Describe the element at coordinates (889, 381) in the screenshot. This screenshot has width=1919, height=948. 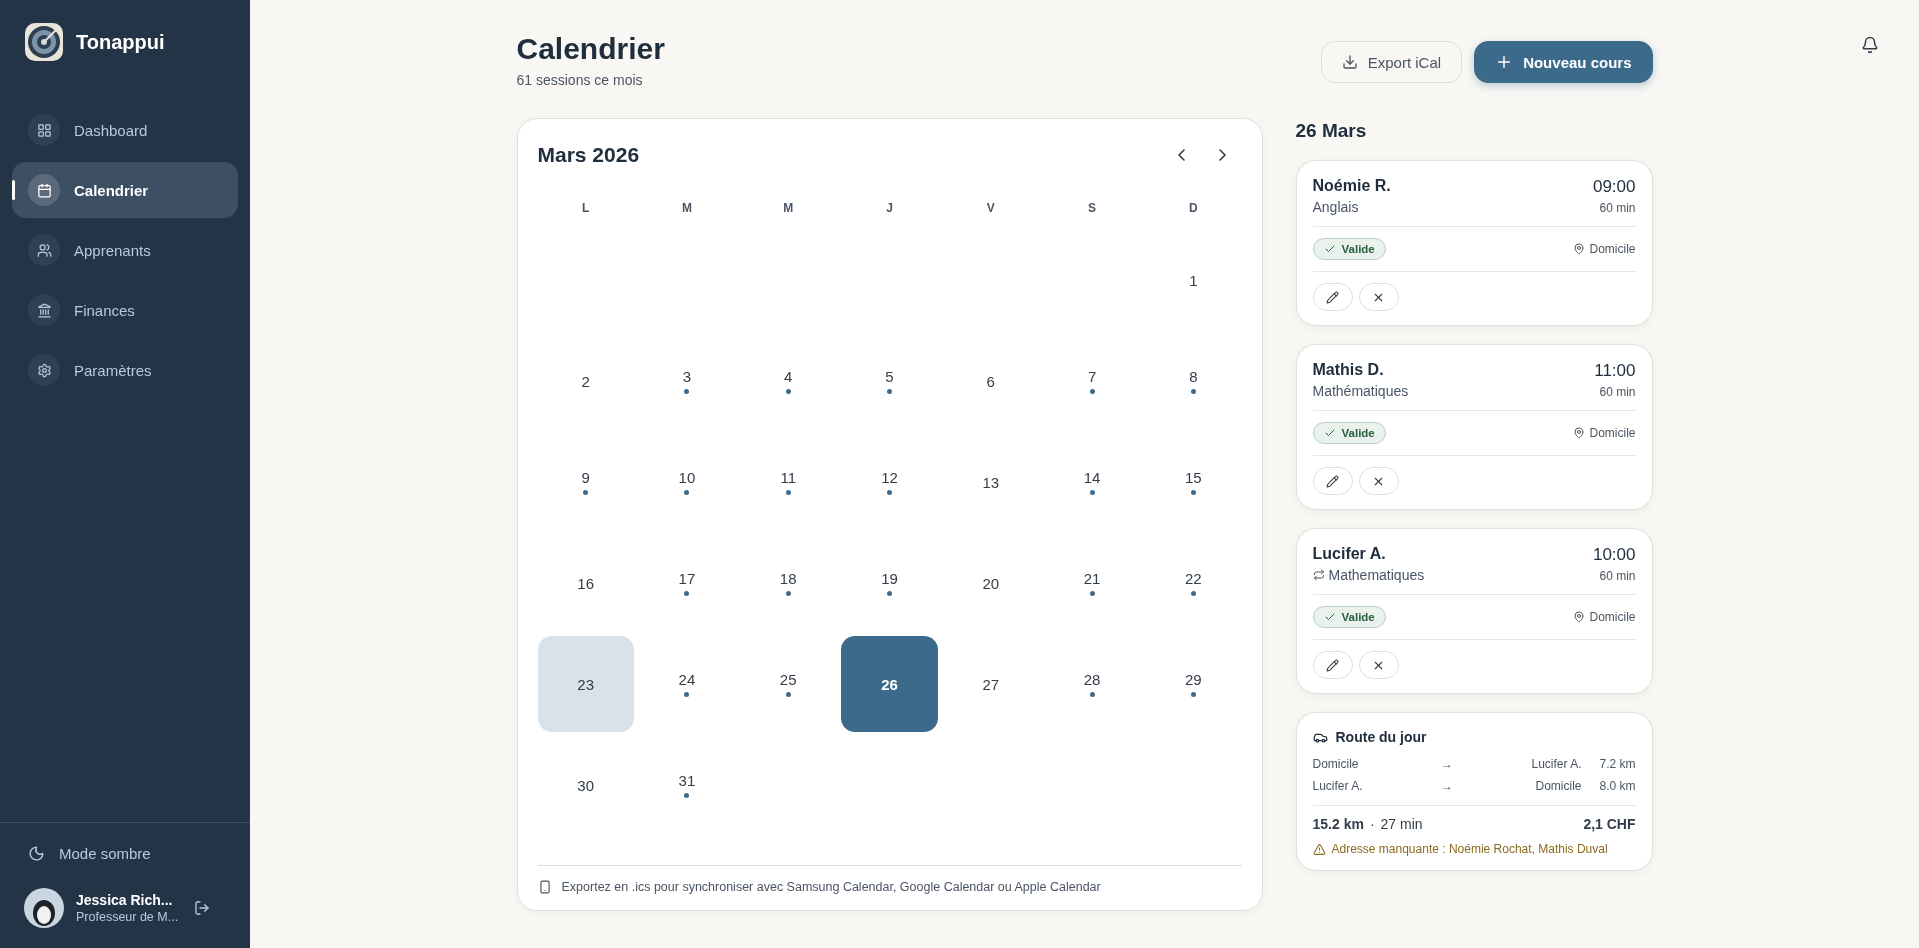
I see `day-cell: 5` at that location.